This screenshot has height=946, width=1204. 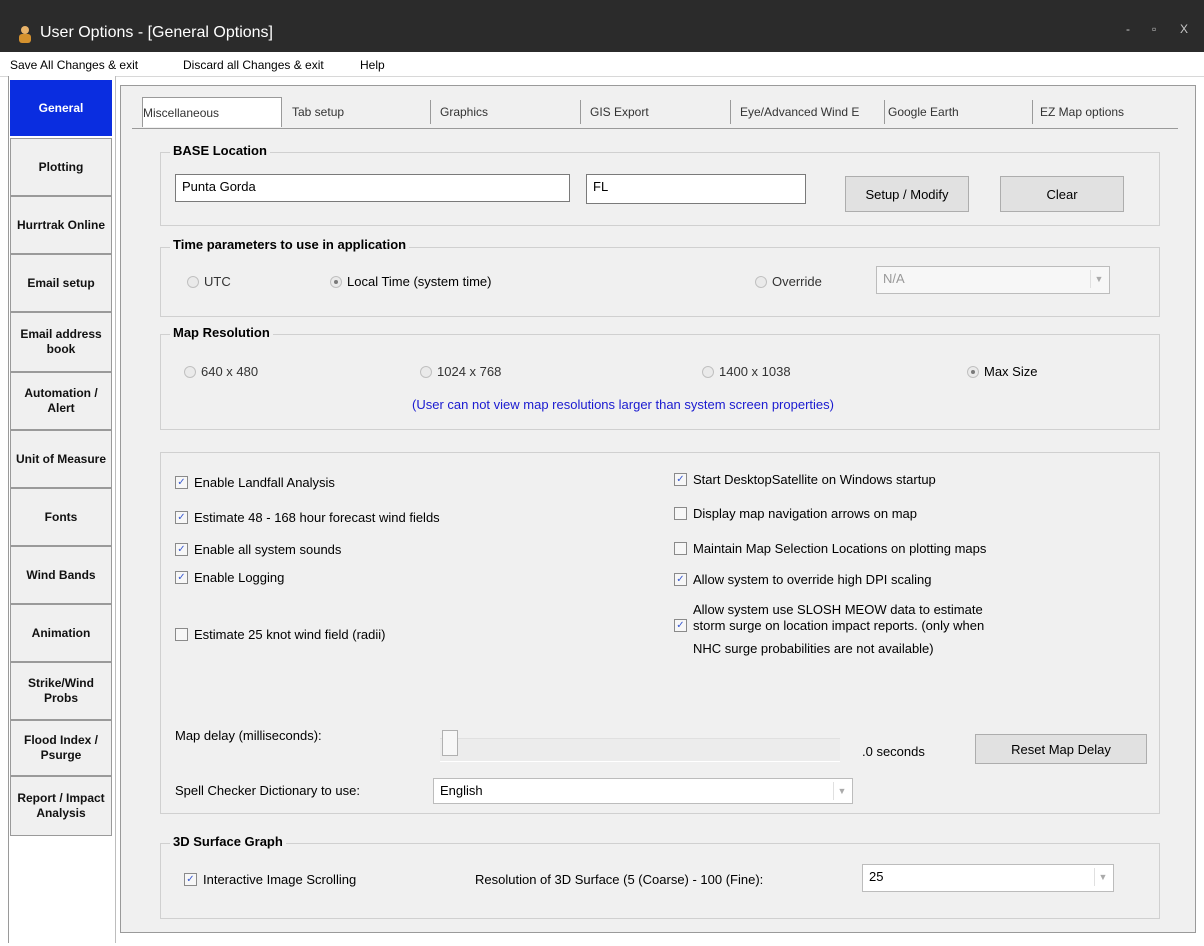 What do you see at coordinates (923, 112) in the screenshot?
I see `tab-google-earth: Google Earth` at bounding box center [923, 112].